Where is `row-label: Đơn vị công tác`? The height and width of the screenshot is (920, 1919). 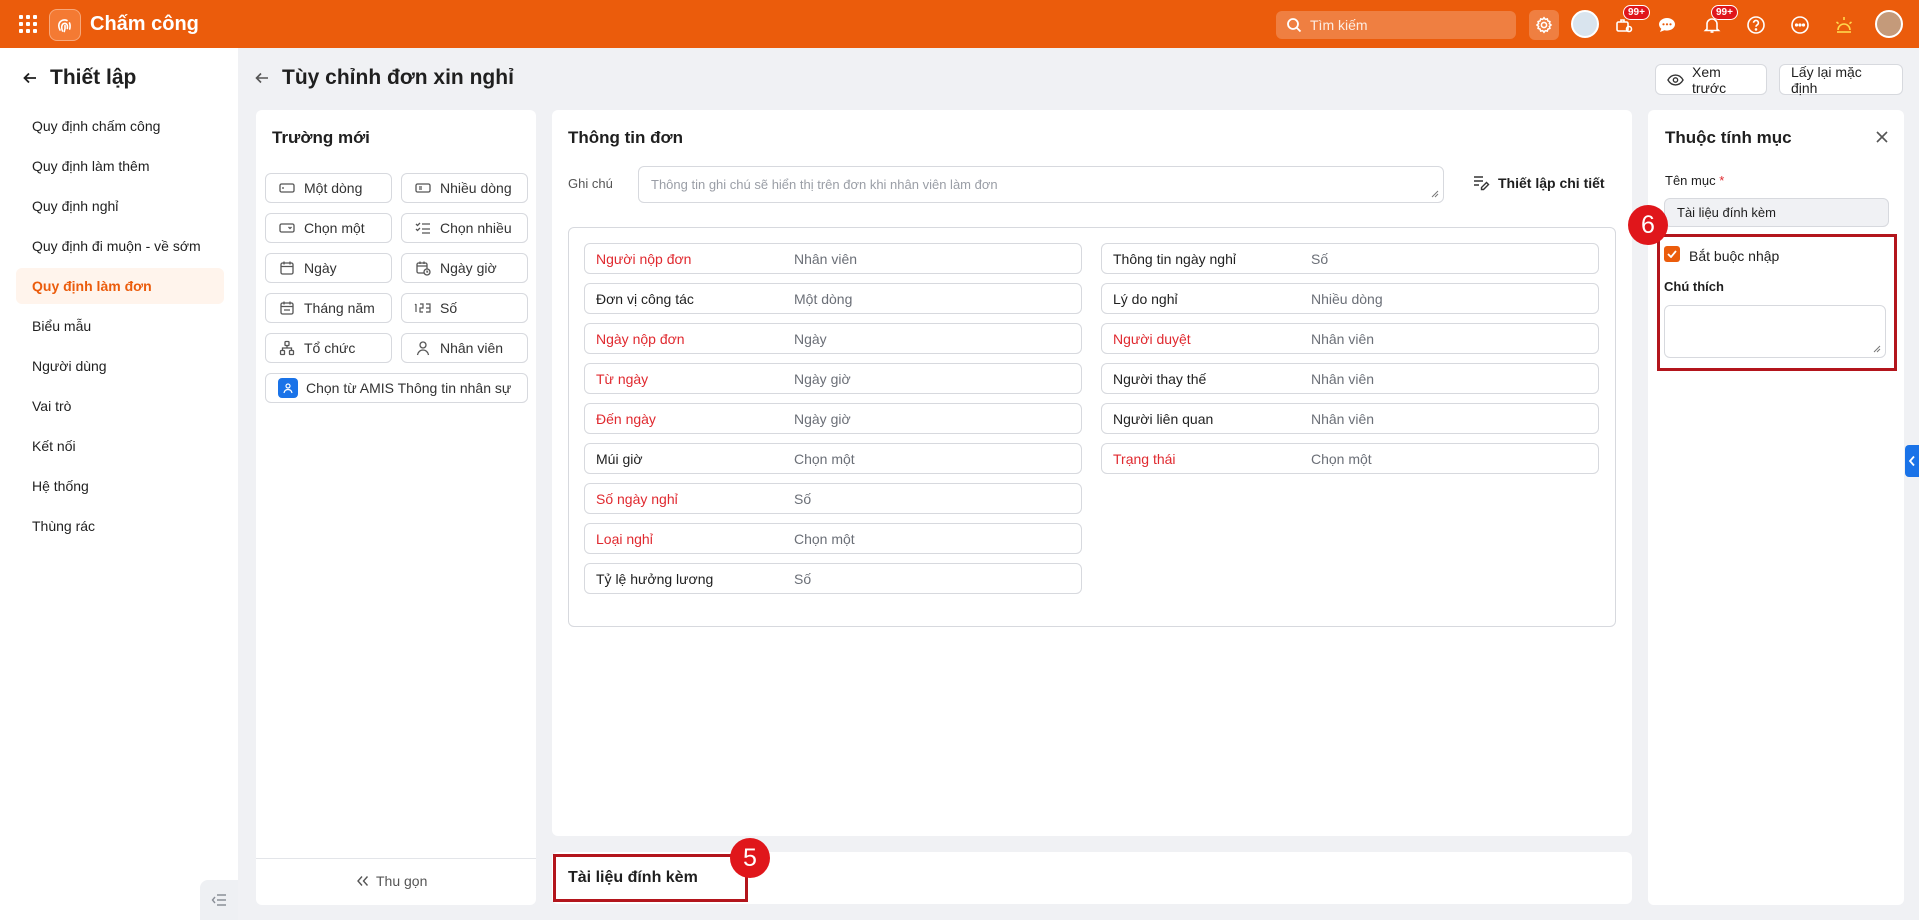 row-label: Đơn vị công tác is located at coordinates (645, 298).